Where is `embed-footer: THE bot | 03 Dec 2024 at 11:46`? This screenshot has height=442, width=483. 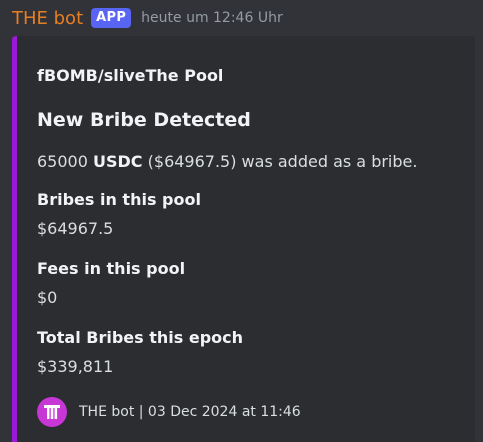 embed-footer: THE bot | 03 Dec 2024 at 11:46 is located at coordinates (169, 412).